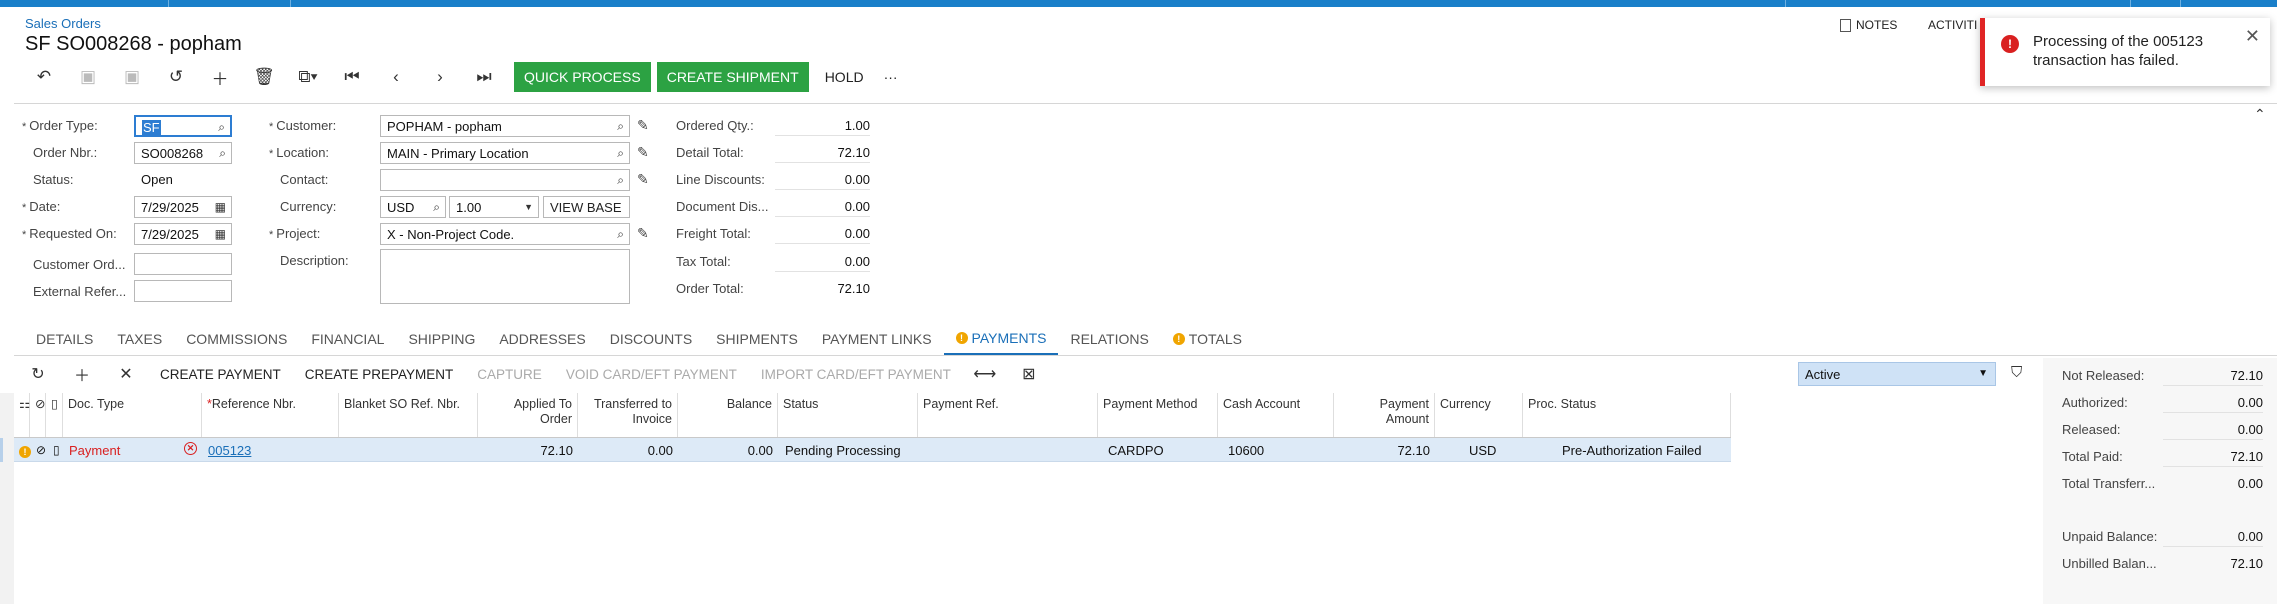  What do you see at coordinates (528, 450) in the screenshot?
I see `cell-applied: 72.10` at bounding box center [528, 450].